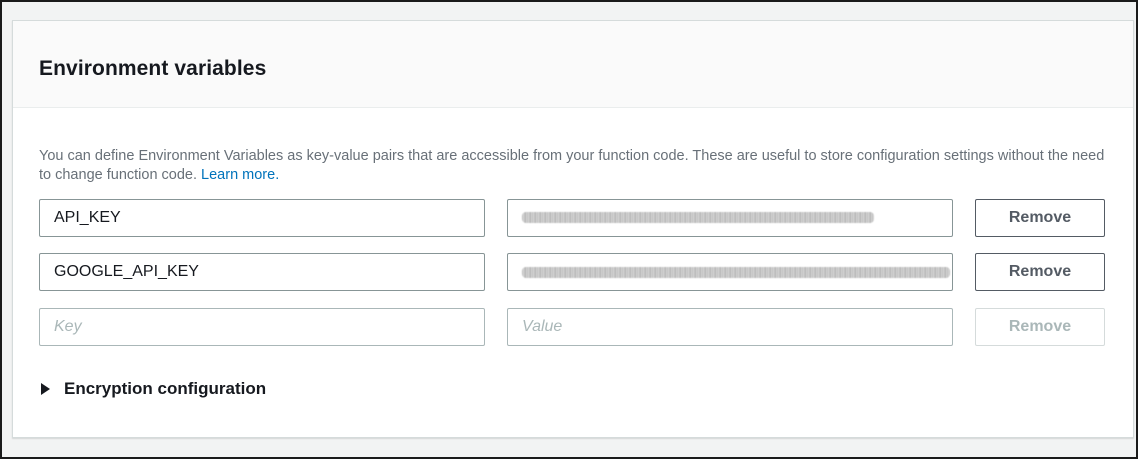  Describe the element at coordinates (1040, 327) in the screenshot. I see `remove-button-disabled: Remove` at that location.